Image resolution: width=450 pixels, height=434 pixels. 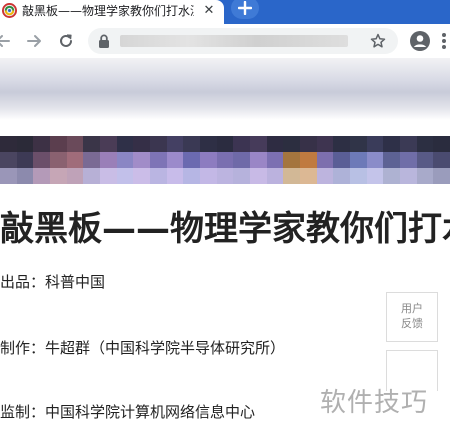 I want to click on lock-icon, so click(x=104, y=41).